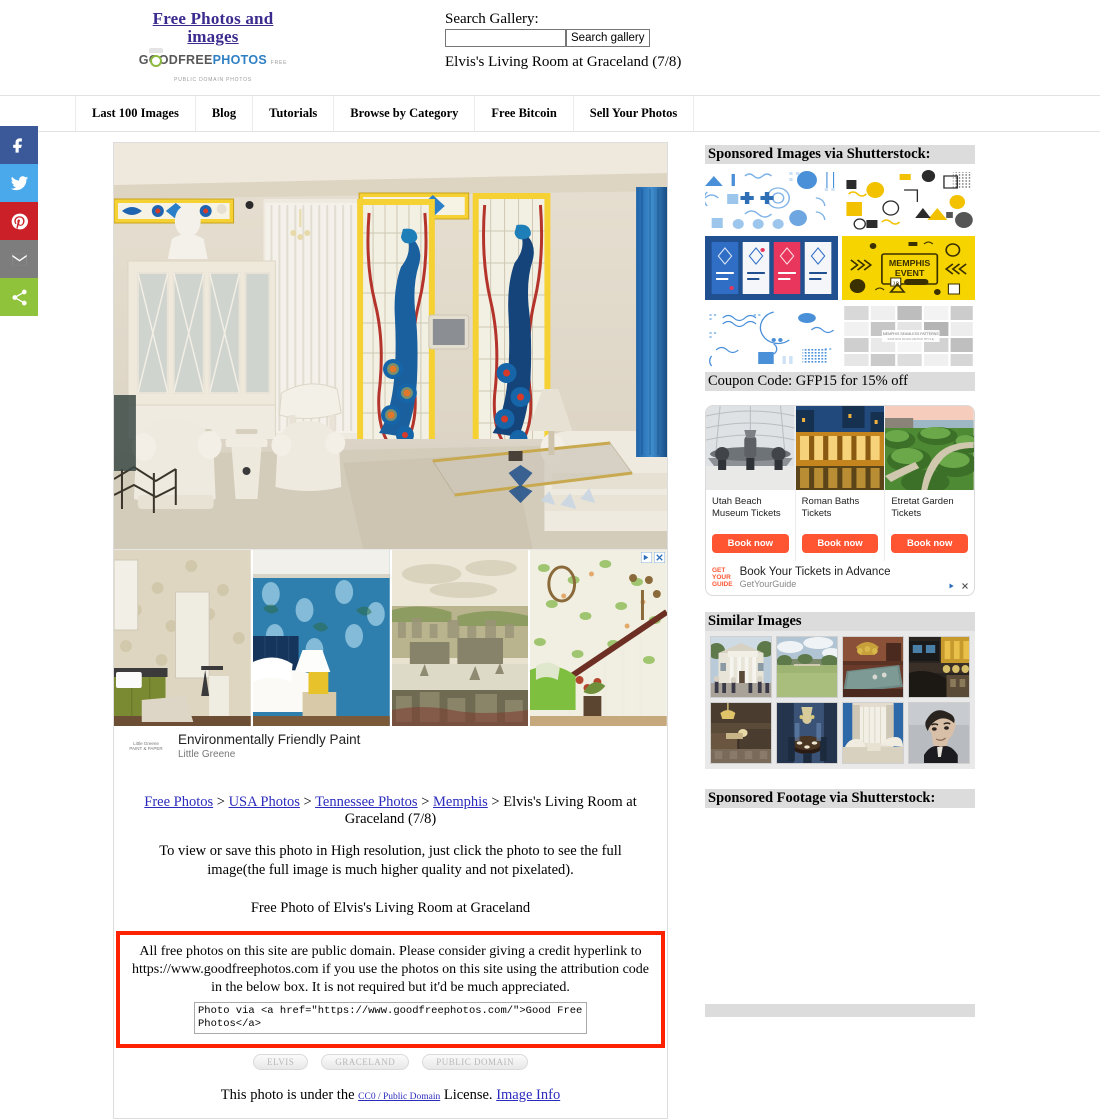 This screenshot has height=1119, width=1100. I want to click on search-gallery-button: Search gallery, so click(608, 38).